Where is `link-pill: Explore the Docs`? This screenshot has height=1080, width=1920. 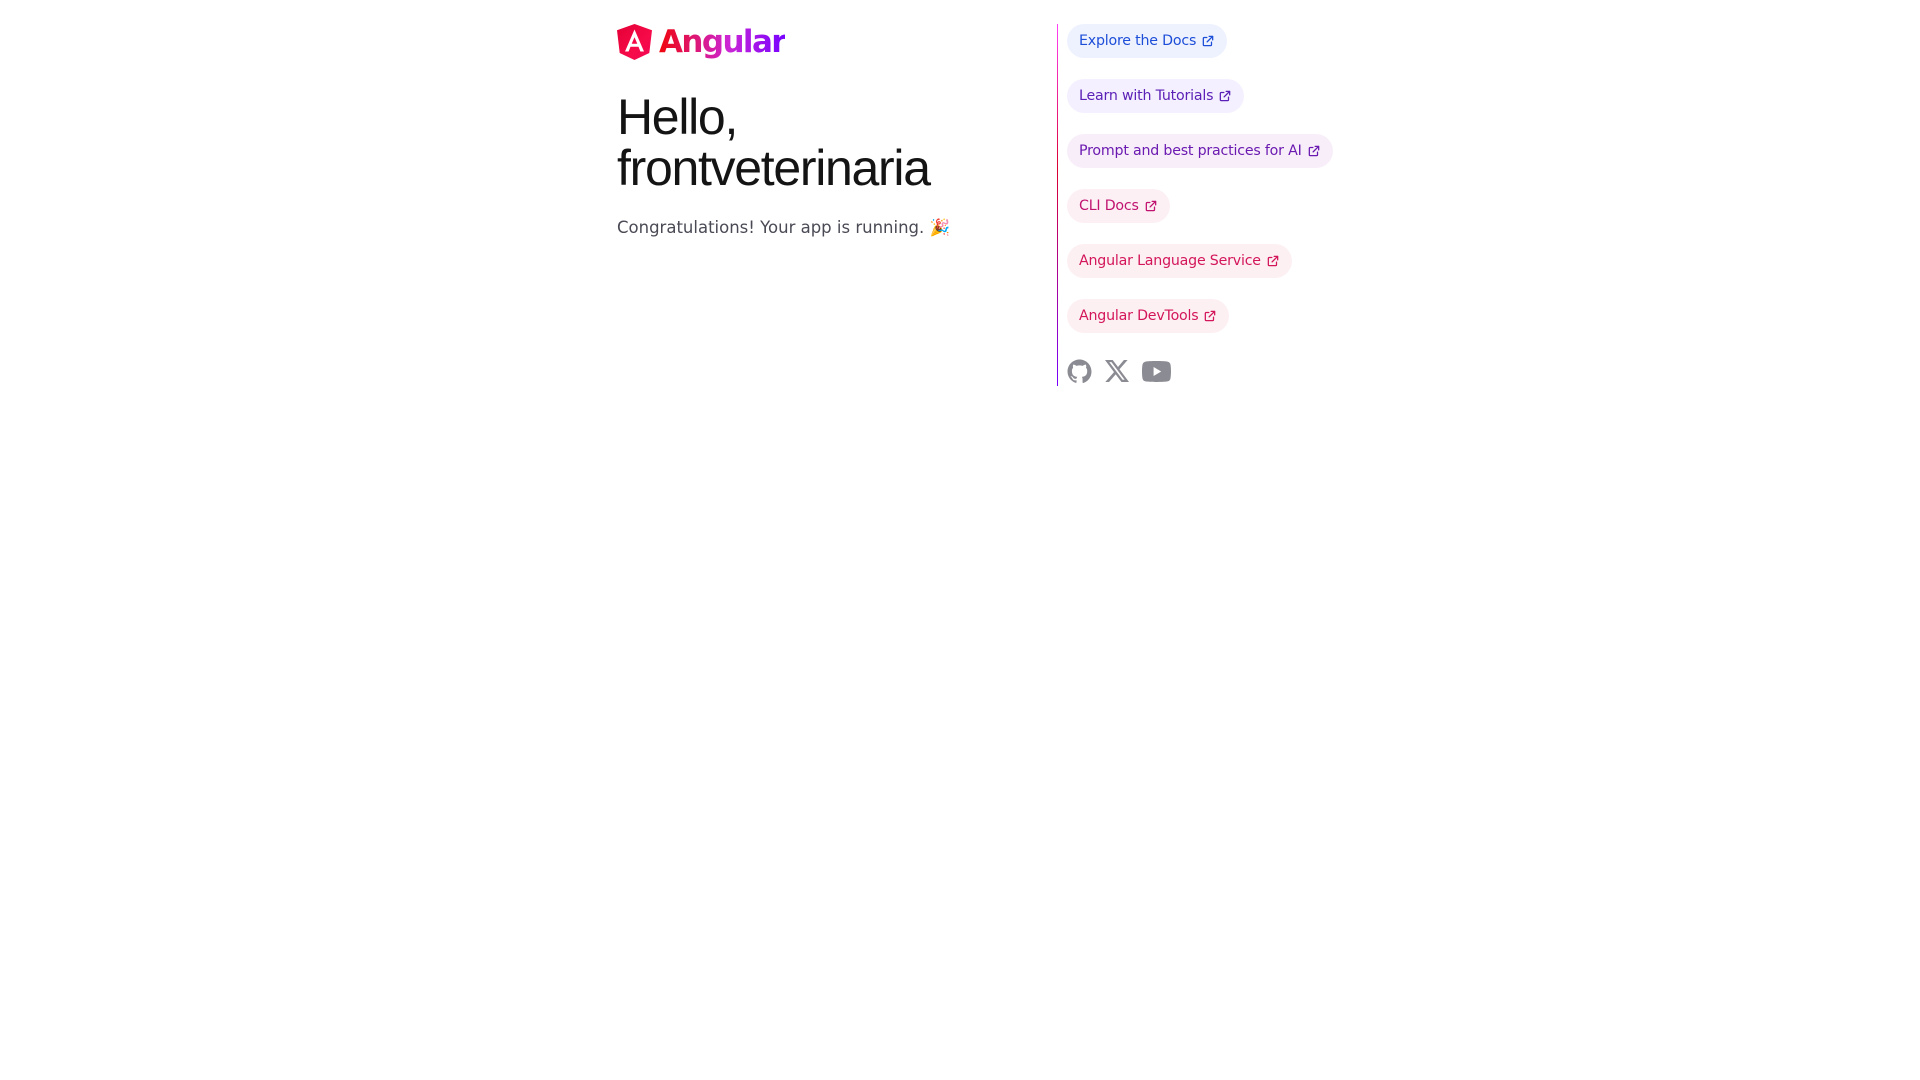
link-pill: Explore the Docs is located at coordinates (1147, 41).